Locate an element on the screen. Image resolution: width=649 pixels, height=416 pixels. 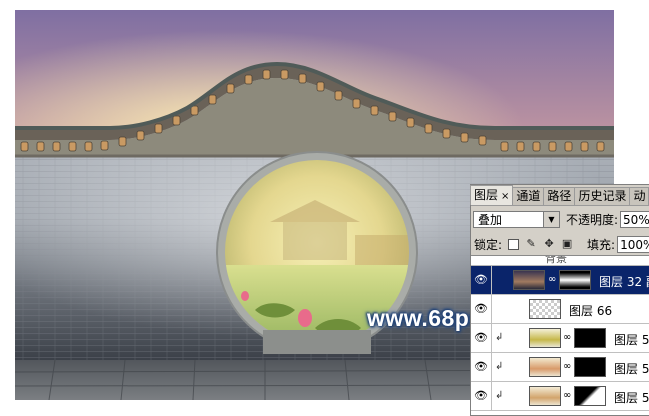
lock-transparent-icon is located at coordinates (514, 244).